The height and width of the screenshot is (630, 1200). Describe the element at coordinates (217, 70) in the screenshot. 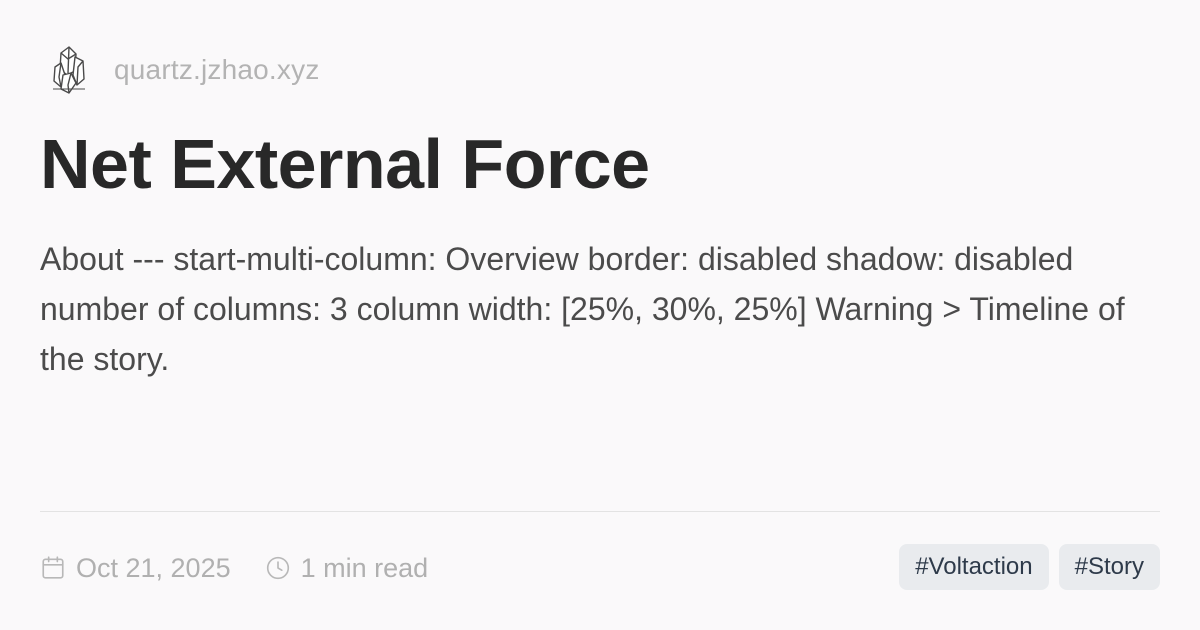

I see `site-domain: quartz.jzhao.xyz` at that location.